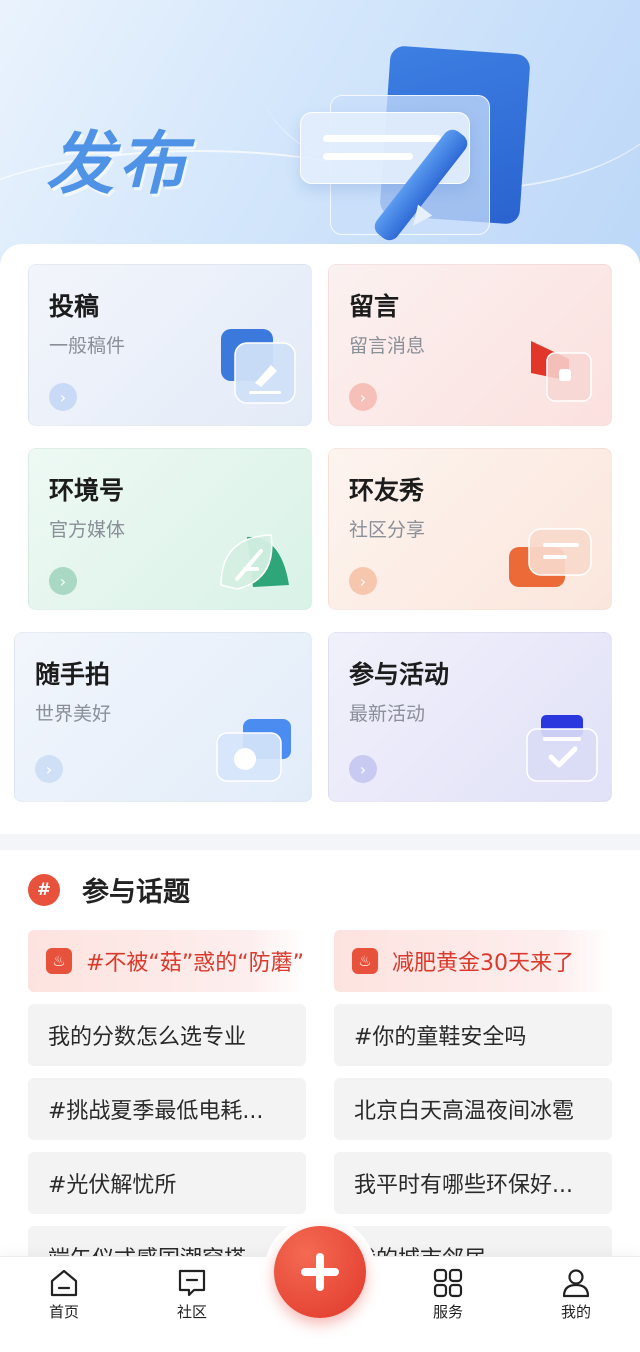 This screenshot has height=1352, width=640. I want to click on tile-subtitle: 一般稿件, so click(87, 346).